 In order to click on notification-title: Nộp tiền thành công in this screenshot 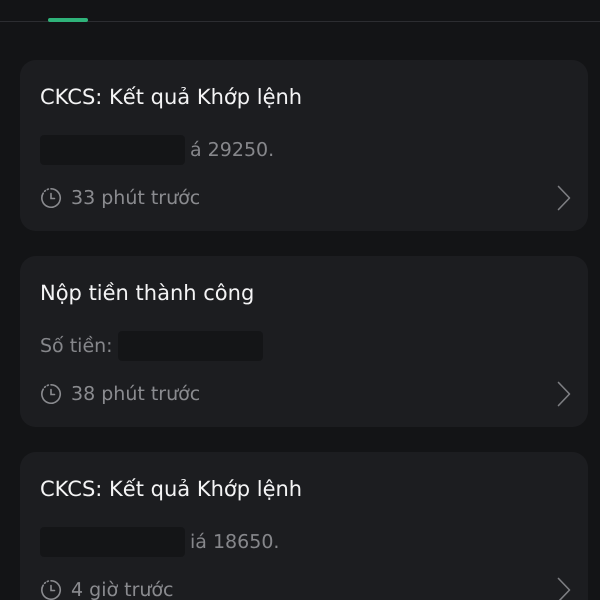, I will do `click(147, 293)`.